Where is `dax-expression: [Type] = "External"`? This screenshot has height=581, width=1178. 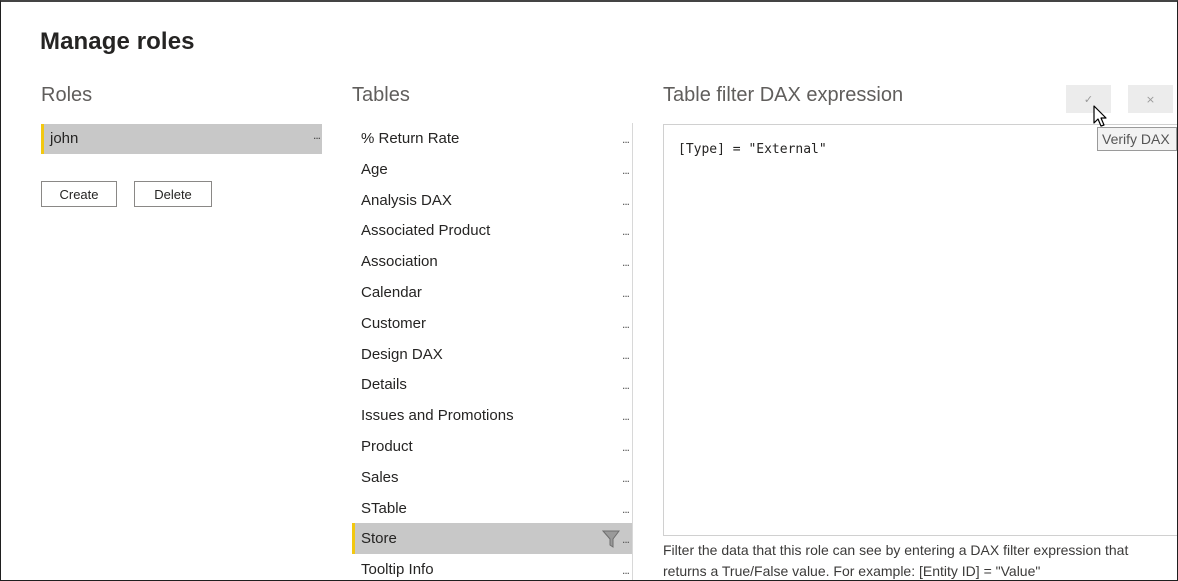 dax-expression: [Type] = "External" is located at coordinates (752, 149).